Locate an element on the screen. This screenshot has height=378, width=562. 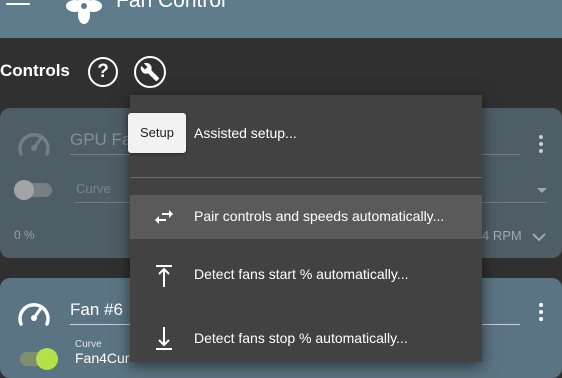
wrench-icon is located at coordinates (150, 72).